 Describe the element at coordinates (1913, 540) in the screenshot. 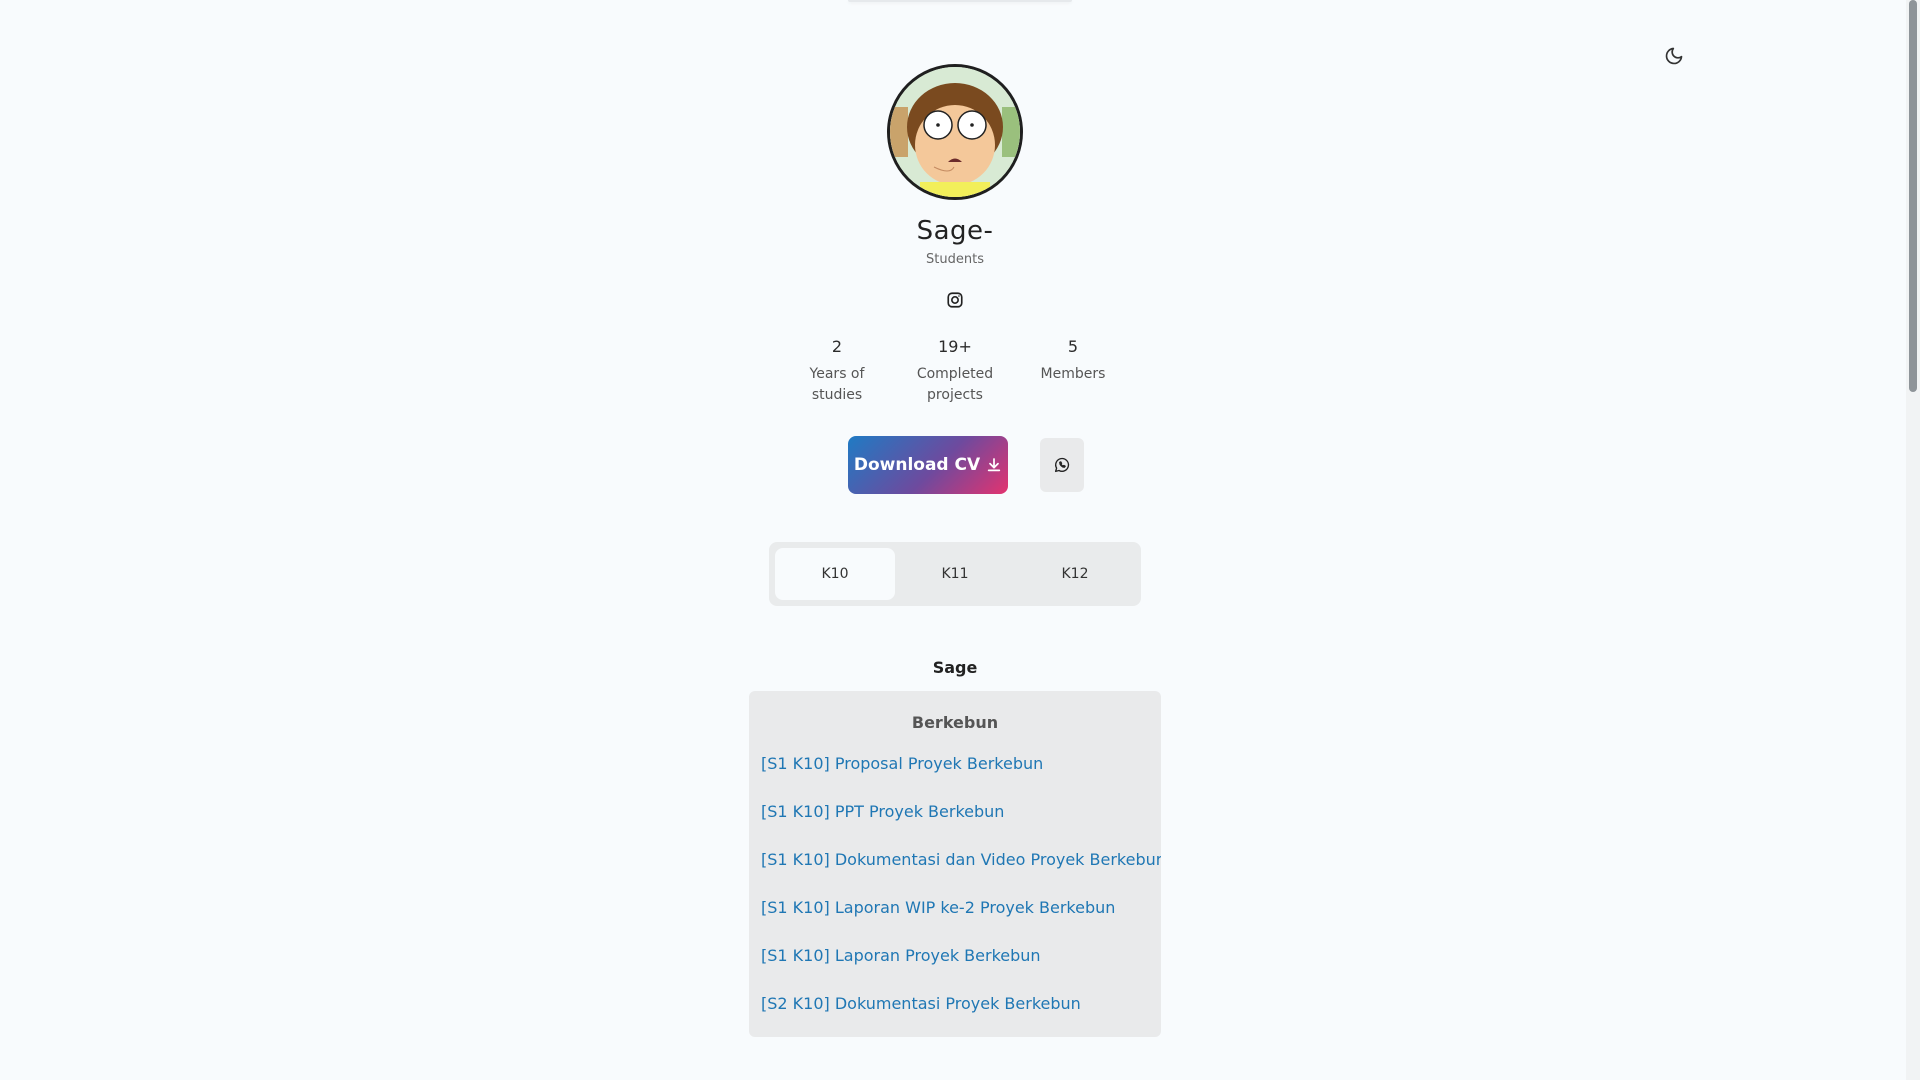

I see `scrollbar` at that location.